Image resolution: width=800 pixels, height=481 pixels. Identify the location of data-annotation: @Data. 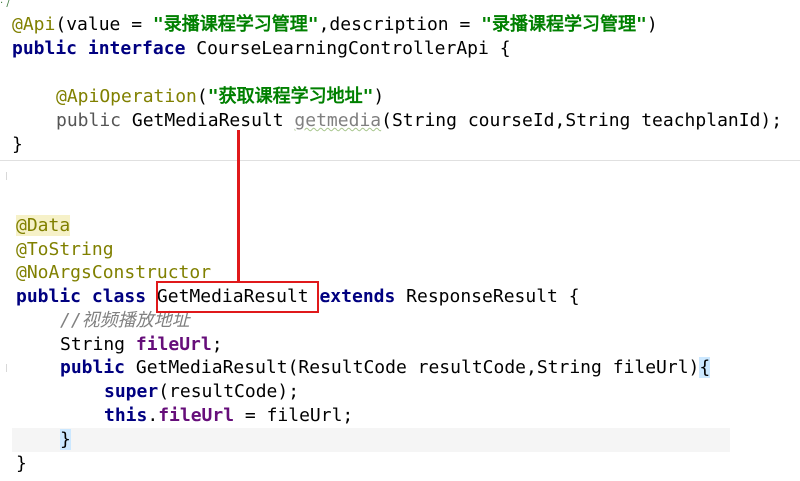
(43, 225).